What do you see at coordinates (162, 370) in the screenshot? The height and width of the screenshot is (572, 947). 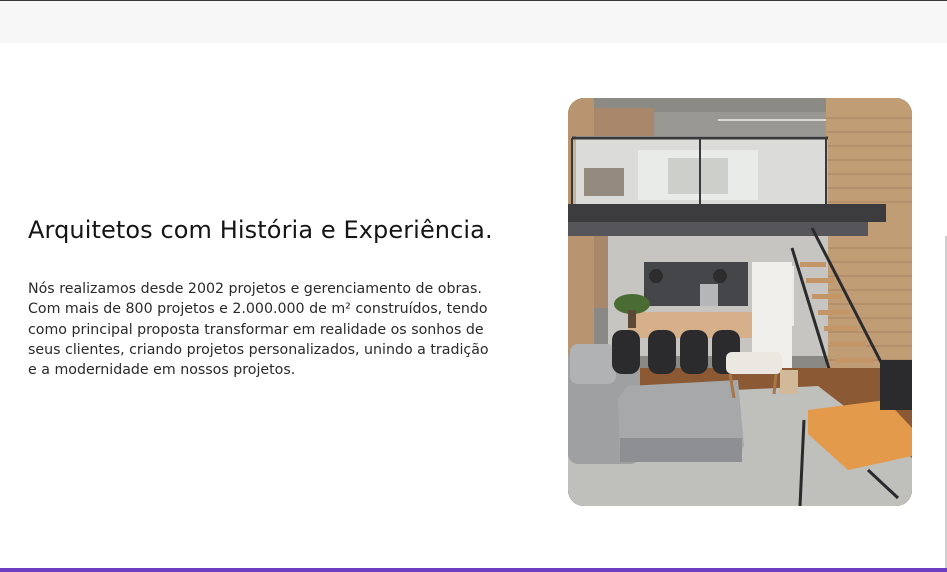 I see `paragraph-line: e a modernidade em nossos projetos.` at bounding box center [162, 370].